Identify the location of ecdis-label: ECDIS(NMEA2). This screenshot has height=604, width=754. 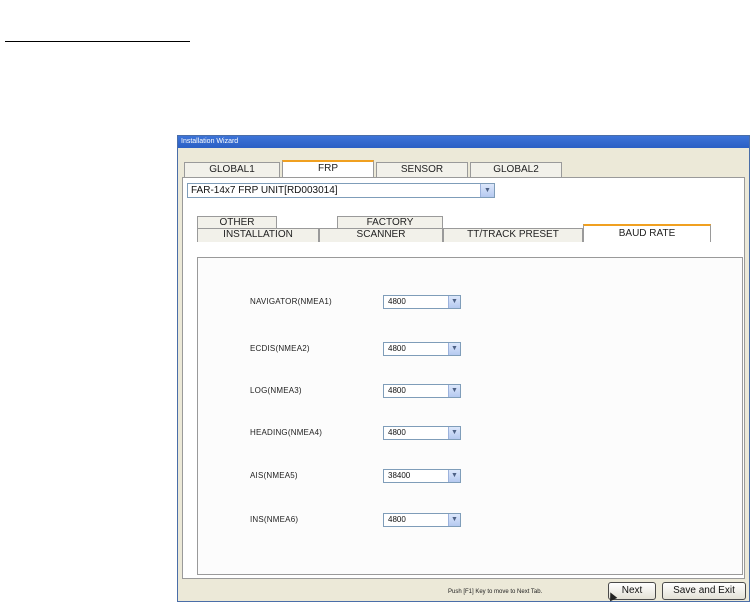
(280, 348).